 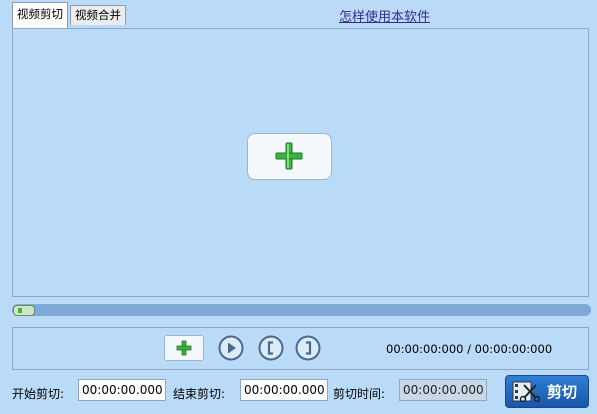 What do you see at coordinates (24, 310) in the screenshot?
I see `slider-thumb` at bounding box center [24, 310].